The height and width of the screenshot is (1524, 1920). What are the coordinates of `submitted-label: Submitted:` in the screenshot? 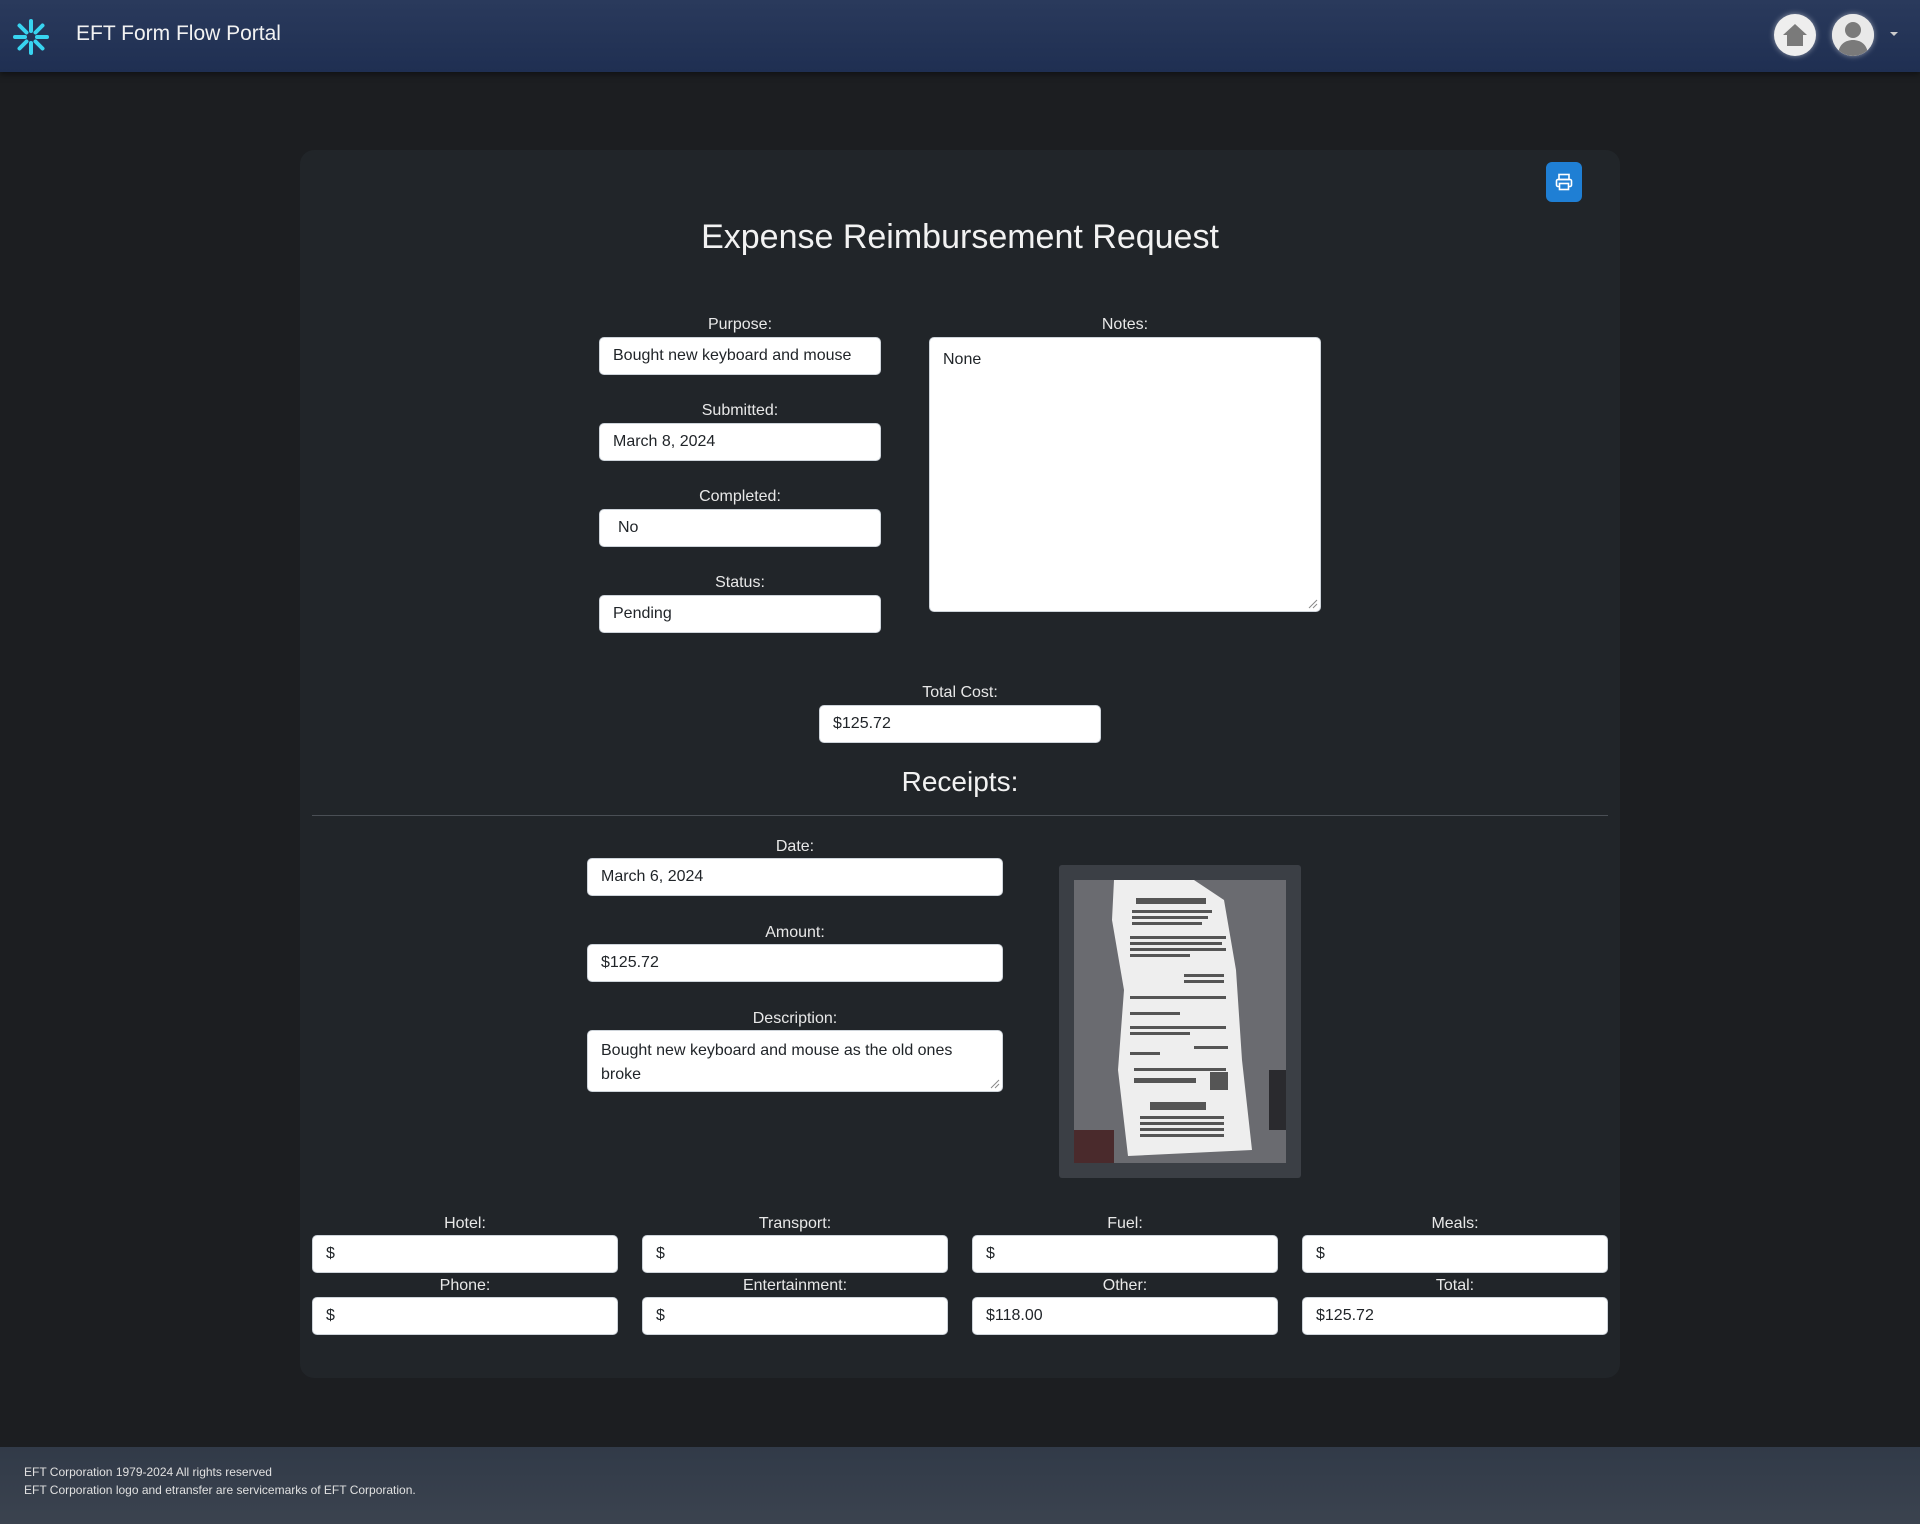 It's located at (740, 410).